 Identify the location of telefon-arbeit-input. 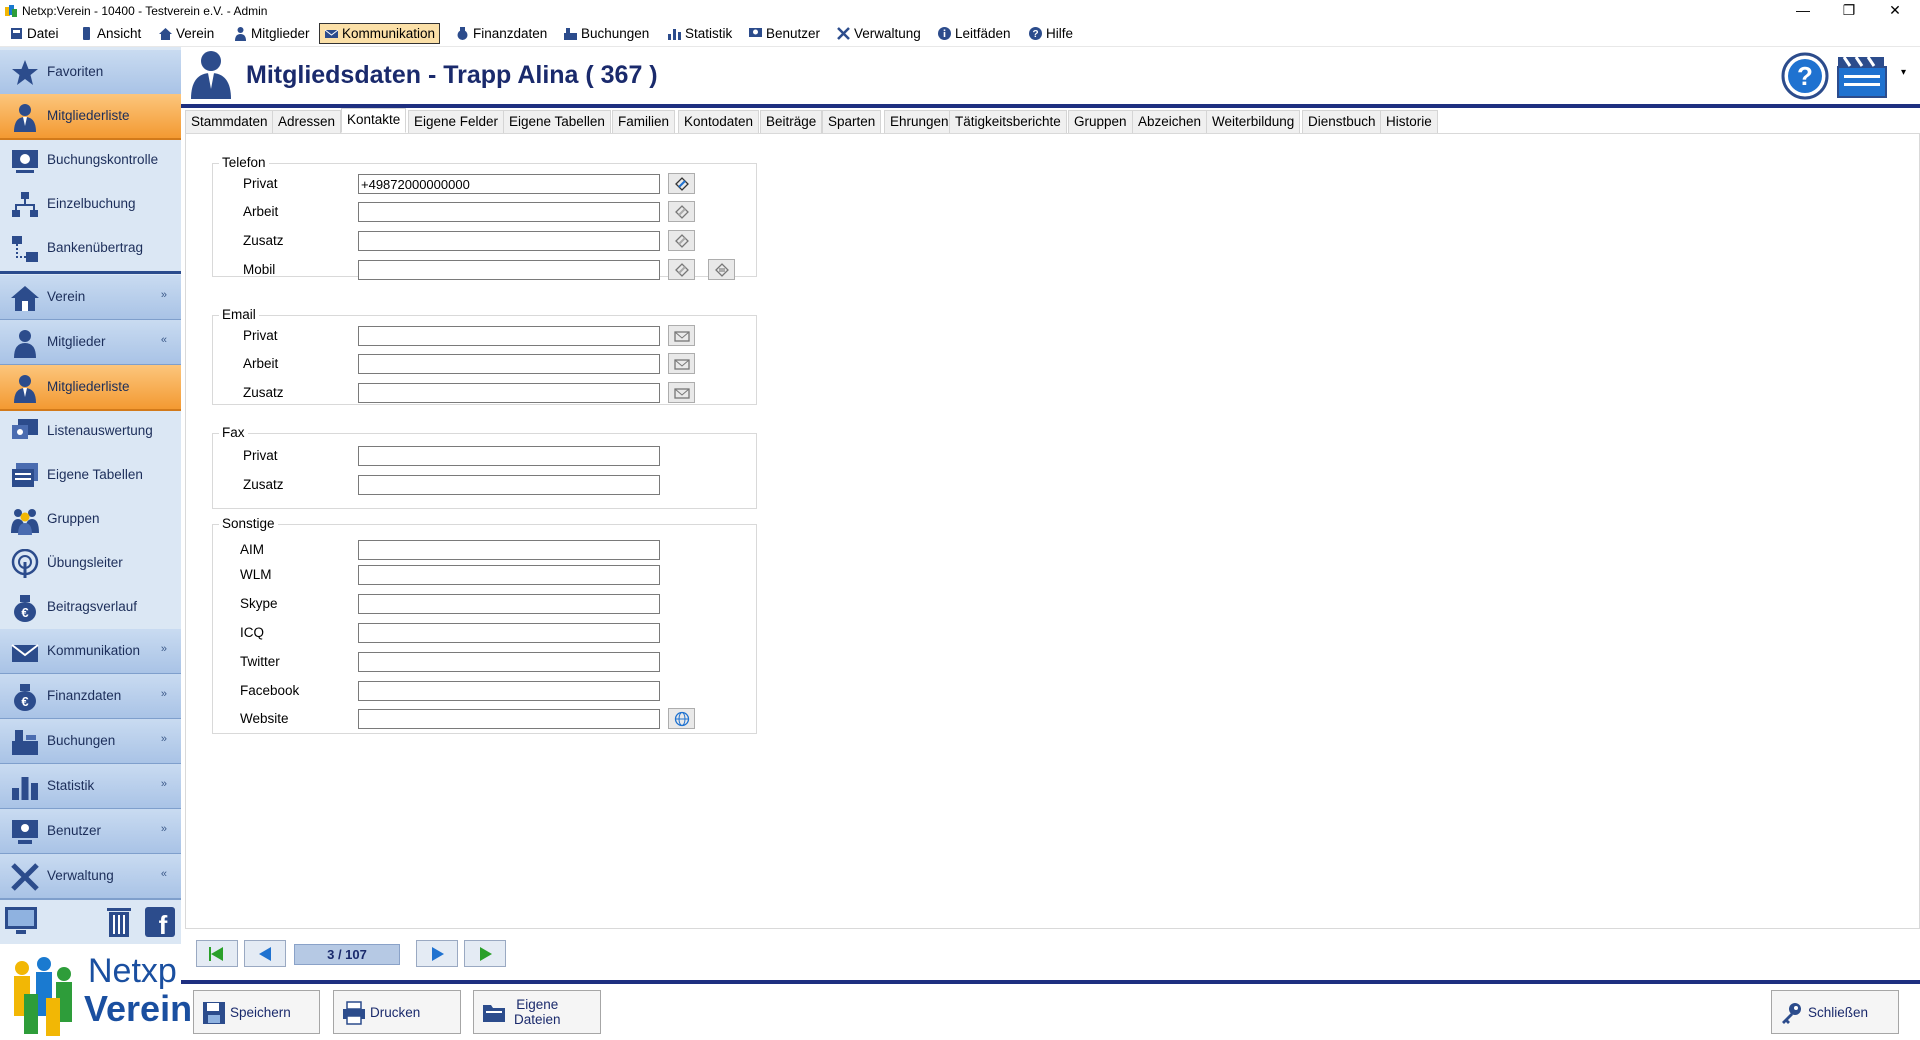
(509, 212).